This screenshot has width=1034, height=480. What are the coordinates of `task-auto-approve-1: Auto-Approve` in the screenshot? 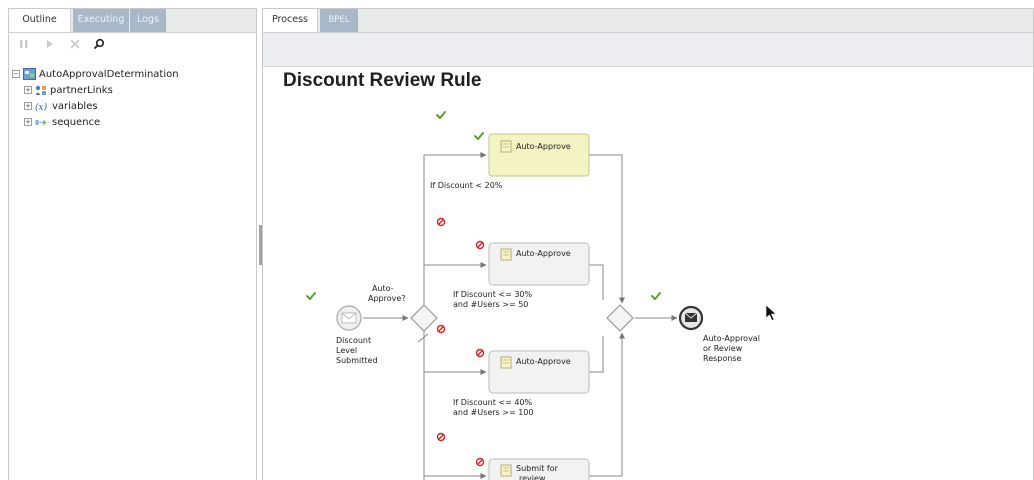 It's located at (539, 155).